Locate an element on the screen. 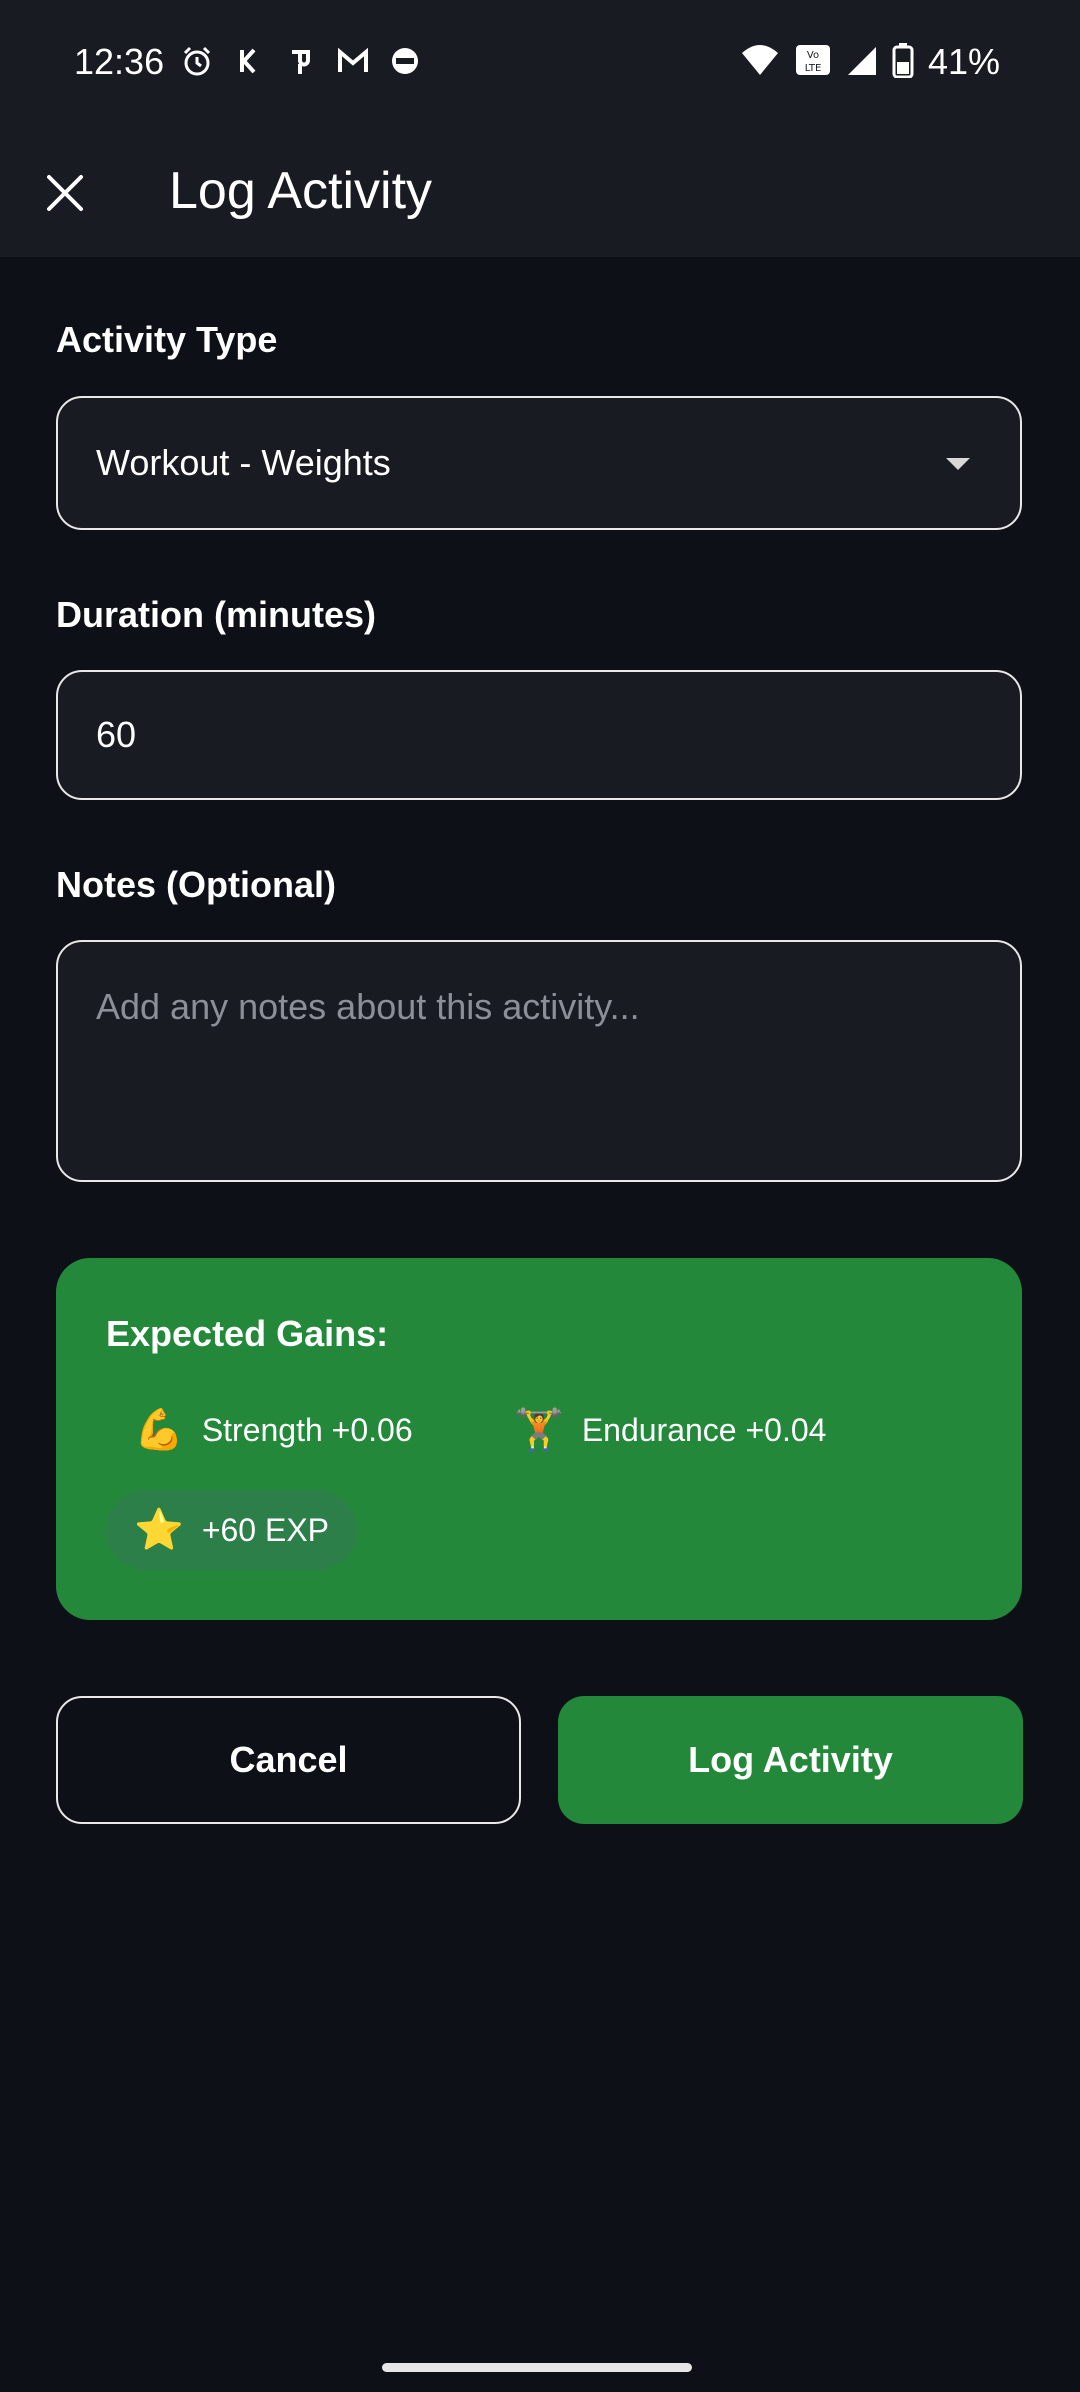 The image size is (1080, 2392). close-button is located at coordinates (65, 193).